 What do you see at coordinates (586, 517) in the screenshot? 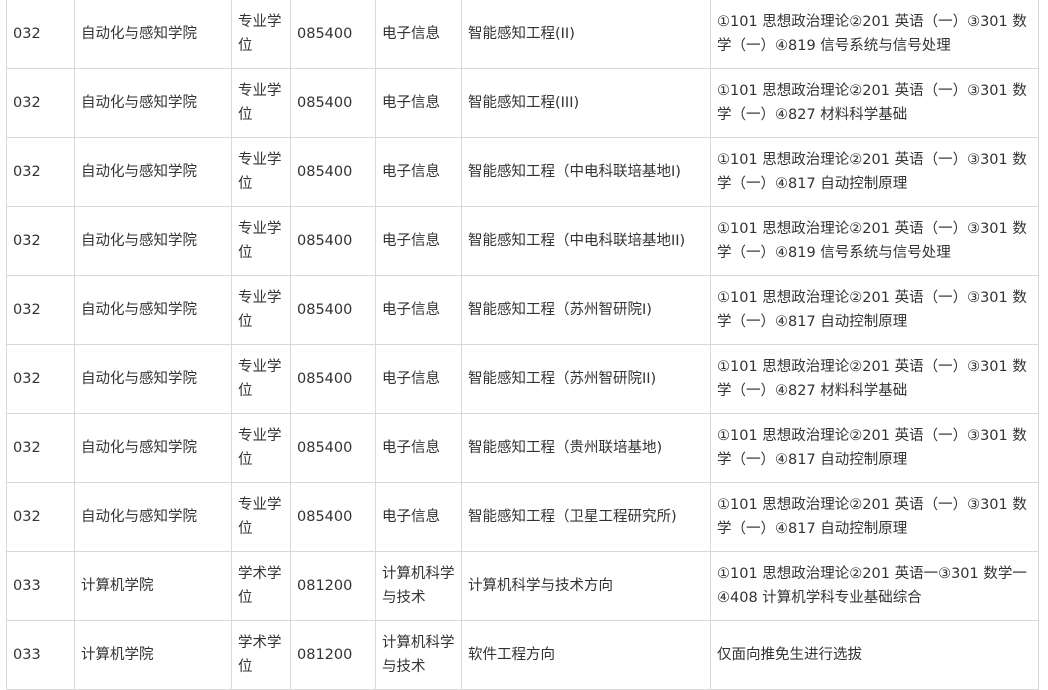
I see `direction-cell: 智能感知工程（卫星工程研究所)` at bounding box center [586, 517].